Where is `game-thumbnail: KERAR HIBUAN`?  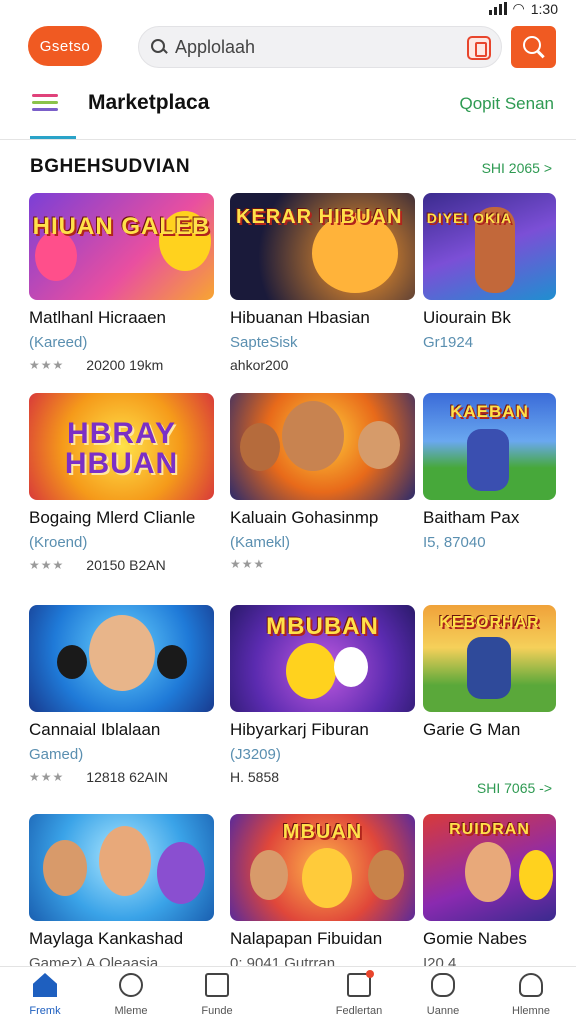
game-thumbnail: KERAR HIBUAN is located at coordinates (322, 246).